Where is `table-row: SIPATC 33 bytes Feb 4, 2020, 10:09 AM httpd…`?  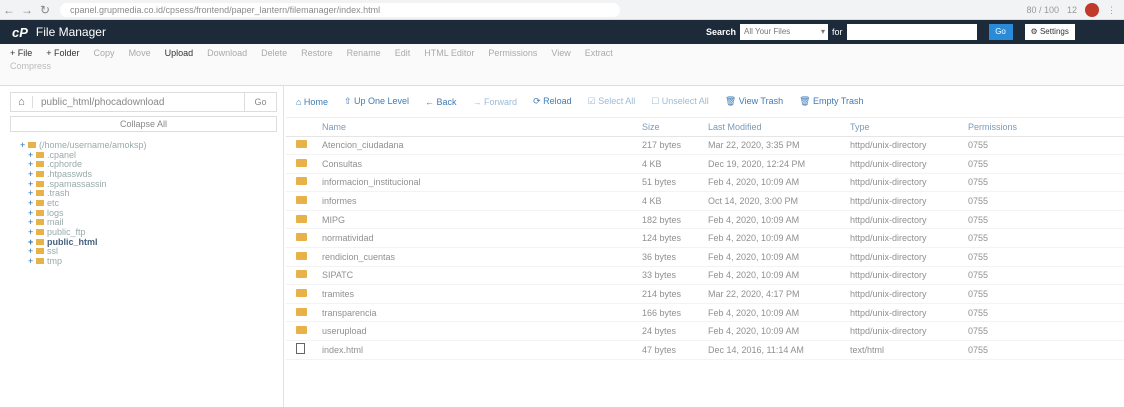 table-row: SIPATC 33 bytes Feb 4, 2020, 10:09 AM httpd… is located at coordinates (705, 276).